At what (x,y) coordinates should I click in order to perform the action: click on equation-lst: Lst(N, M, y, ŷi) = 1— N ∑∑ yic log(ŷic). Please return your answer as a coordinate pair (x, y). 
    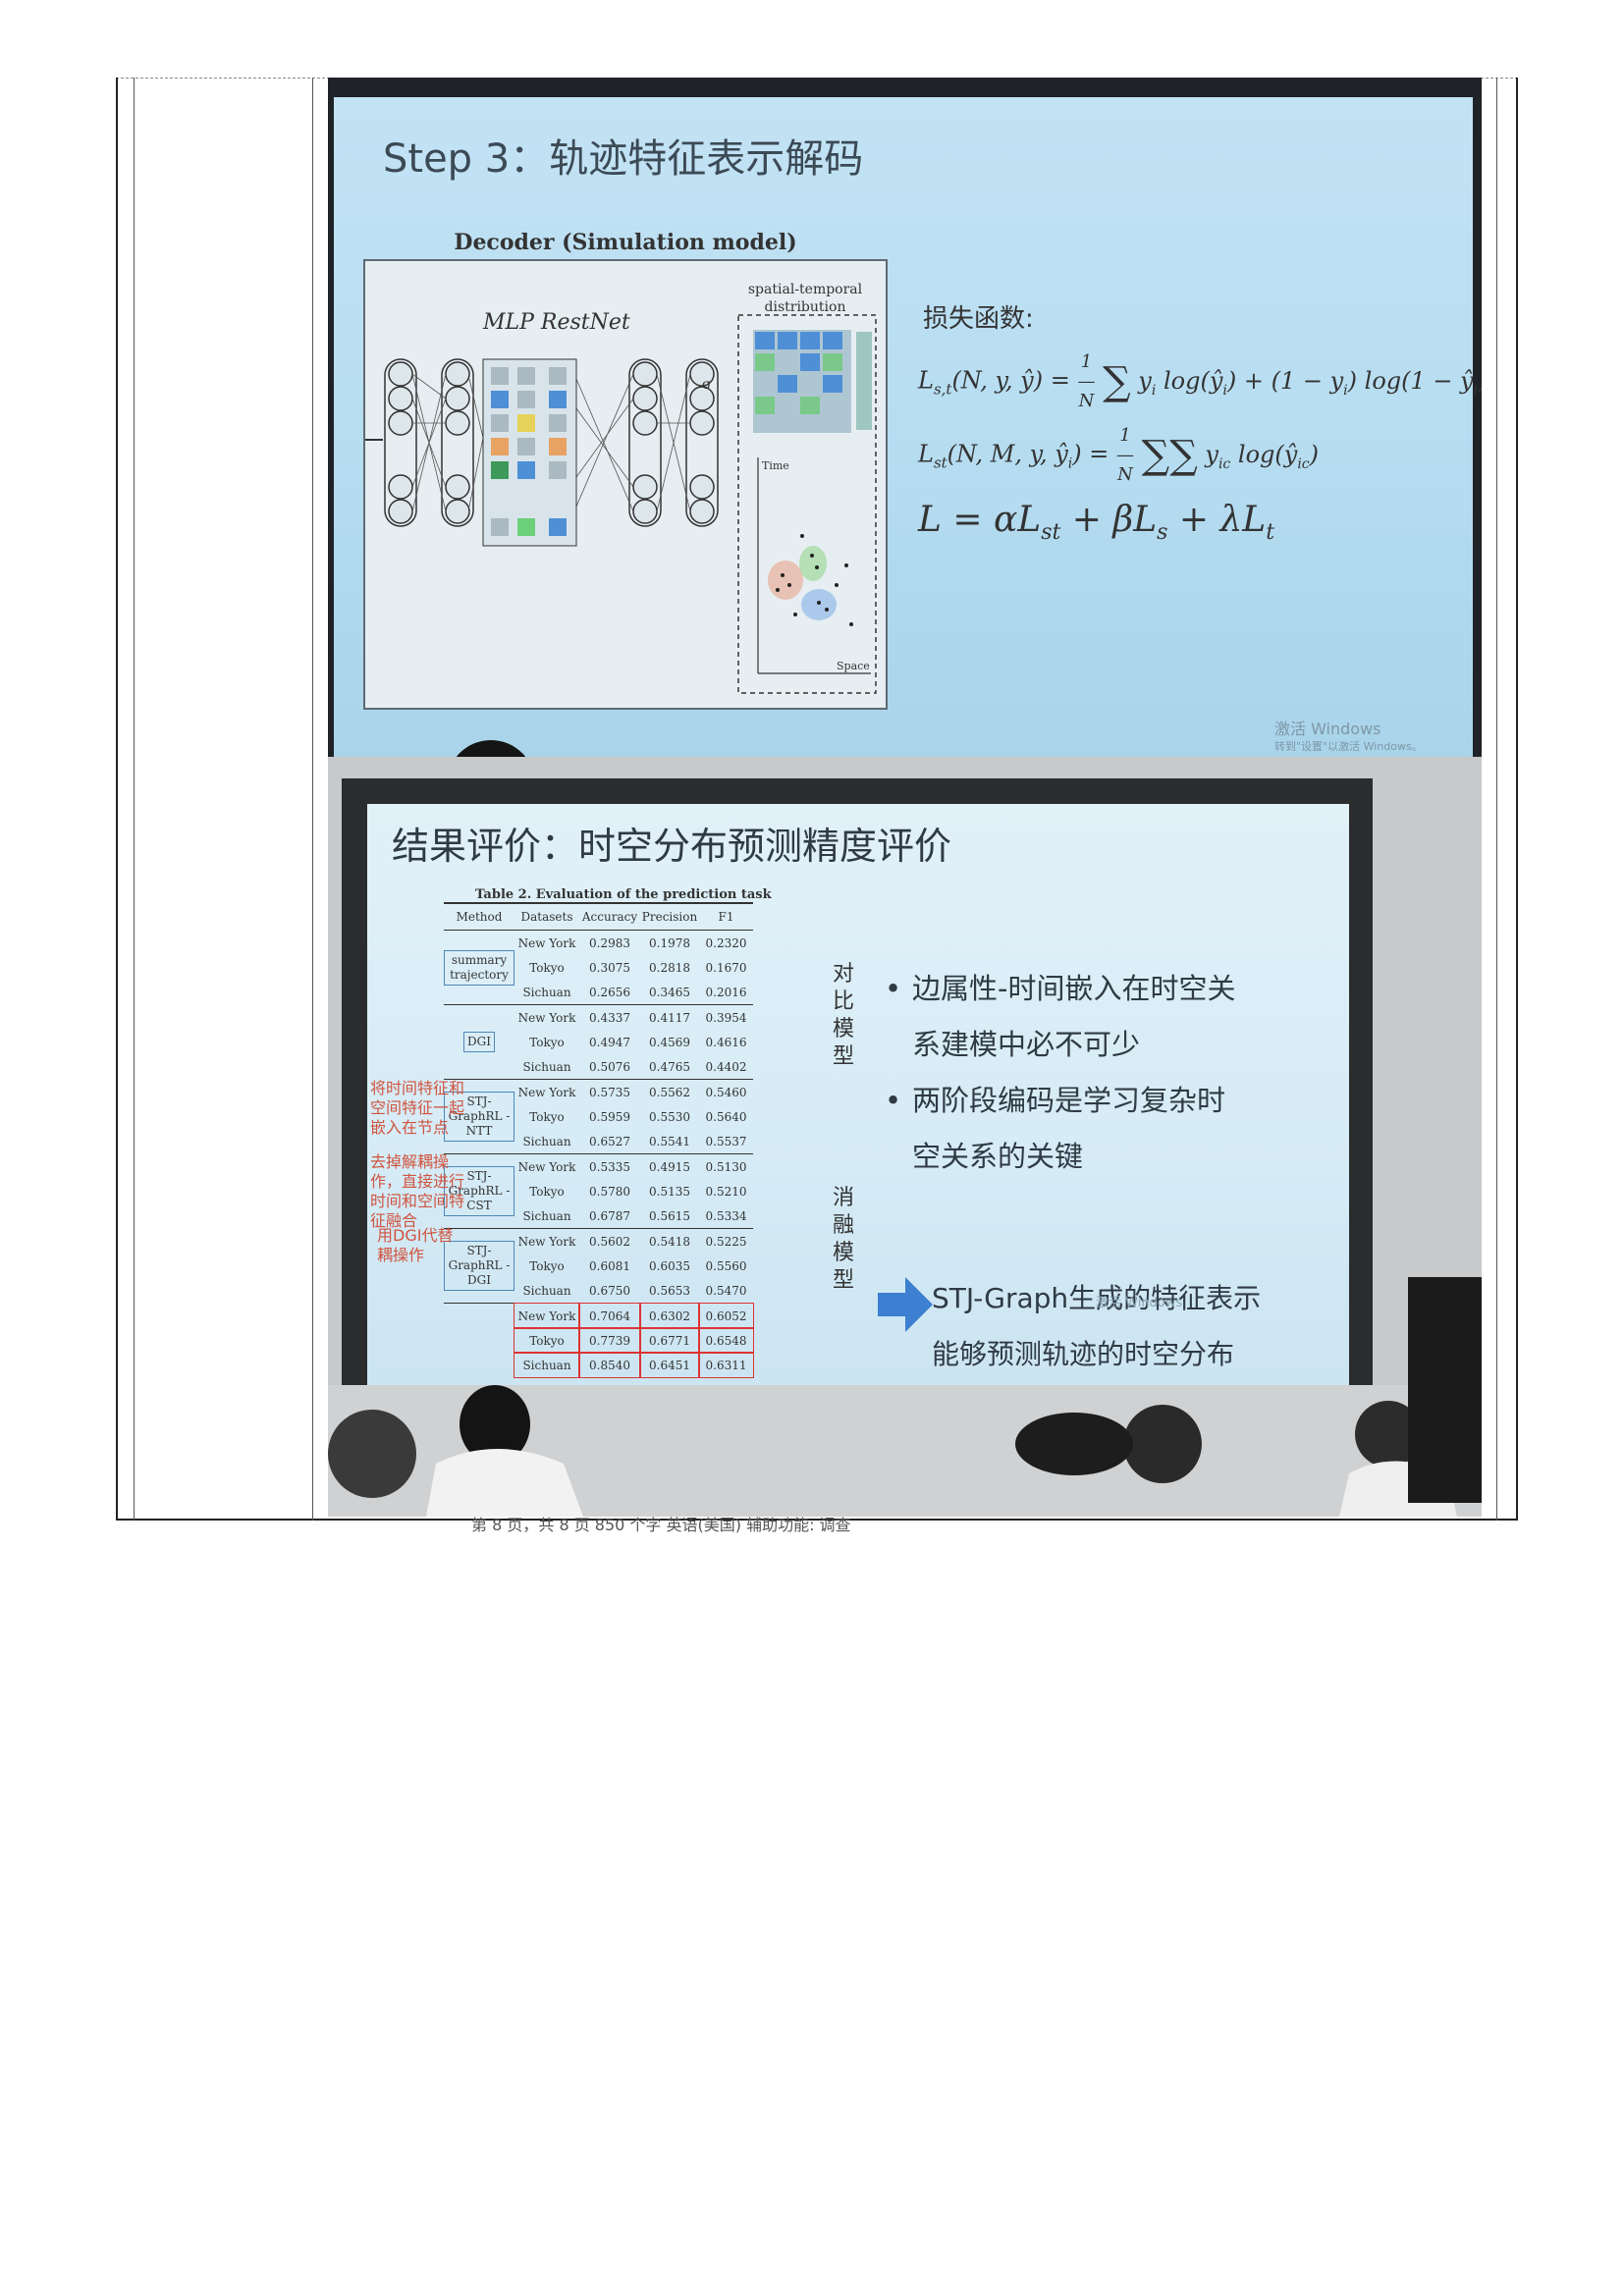
    Looking at the image, I should click on (1119, 455).